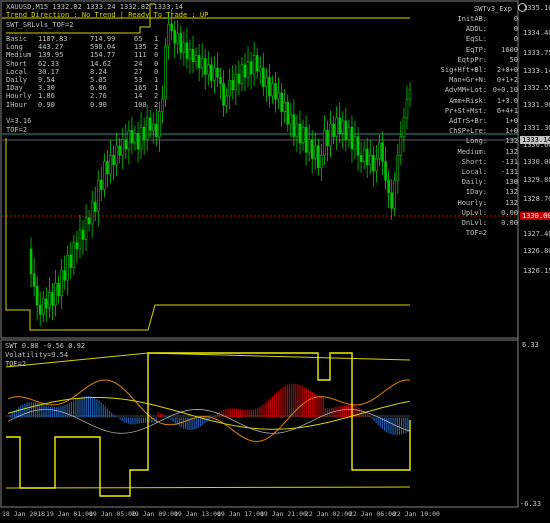 This screenshot has width=550, height=523. I want to click on stats-cell-c2: 154.77, so click(103, 55).